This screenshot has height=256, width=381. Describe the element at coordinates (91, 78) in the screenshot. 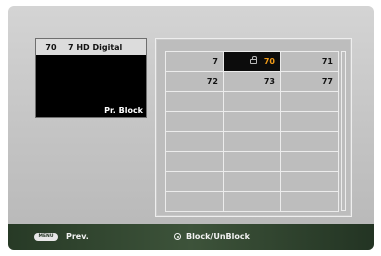

I see `channel-preview: 70 7 HD Digital Pr. Block` at that location.